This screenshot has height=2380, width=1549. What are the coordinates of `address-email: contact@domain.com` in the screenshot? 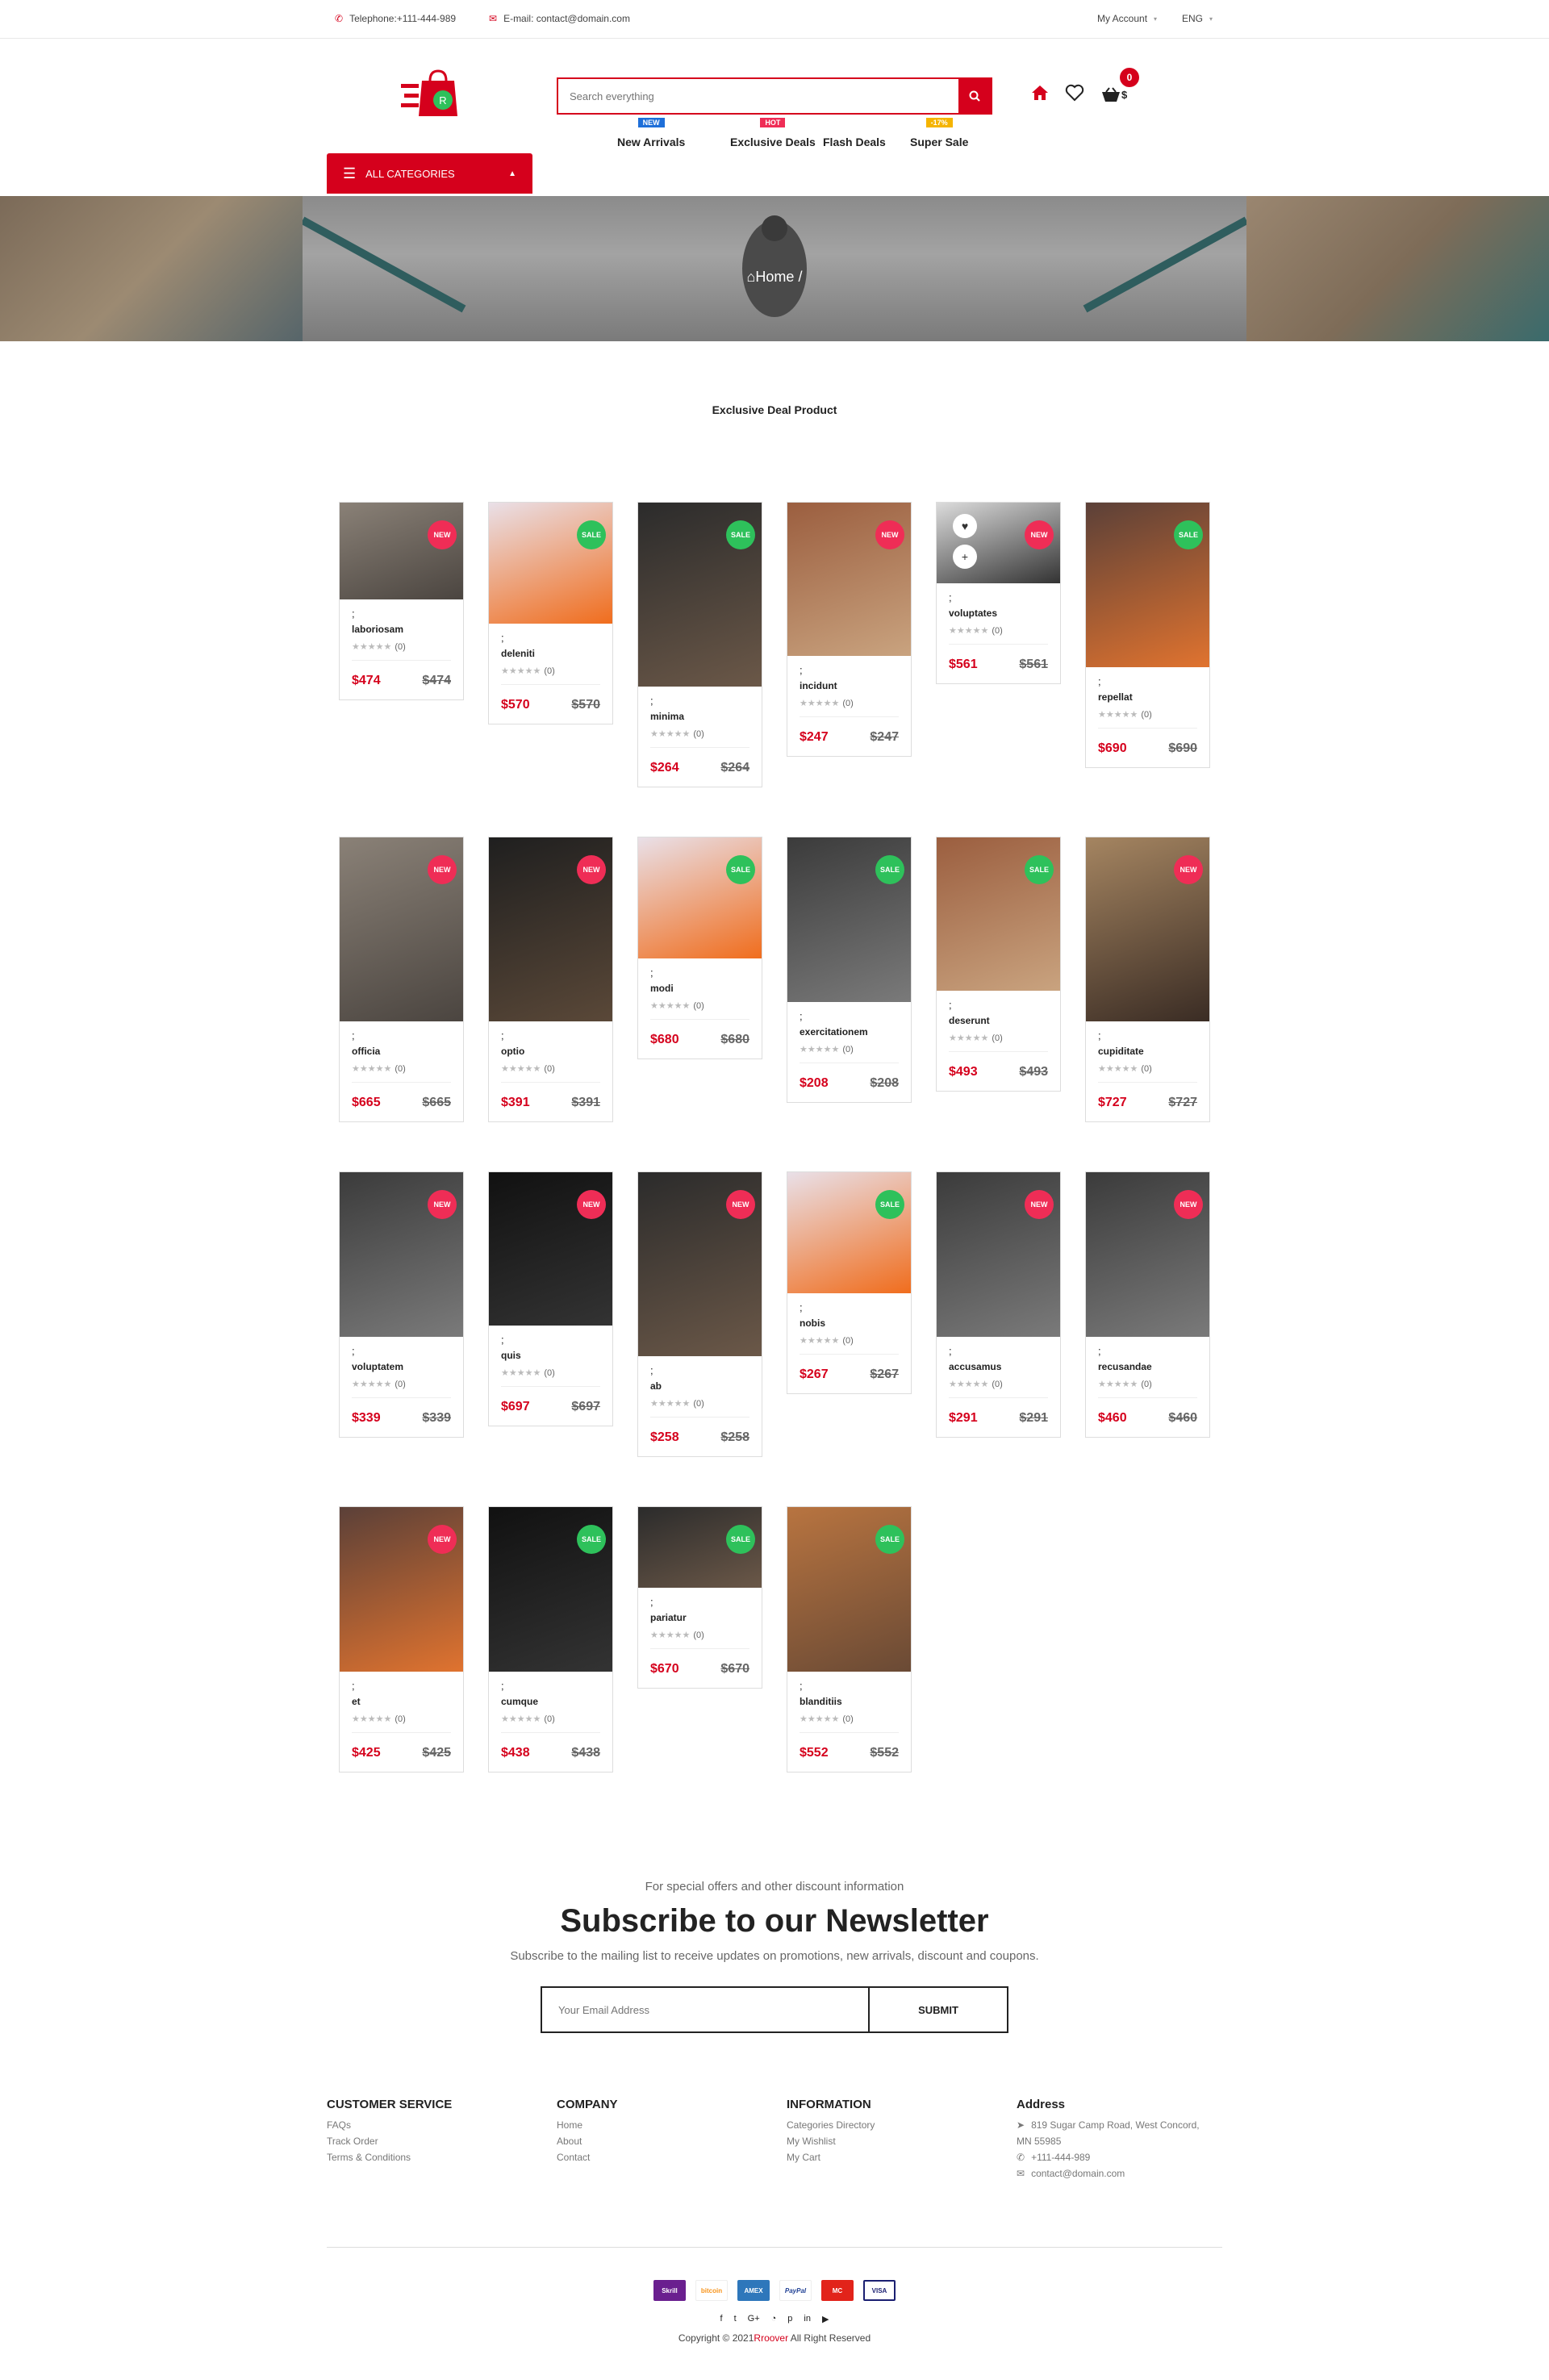 It's located at (1078, 2174).